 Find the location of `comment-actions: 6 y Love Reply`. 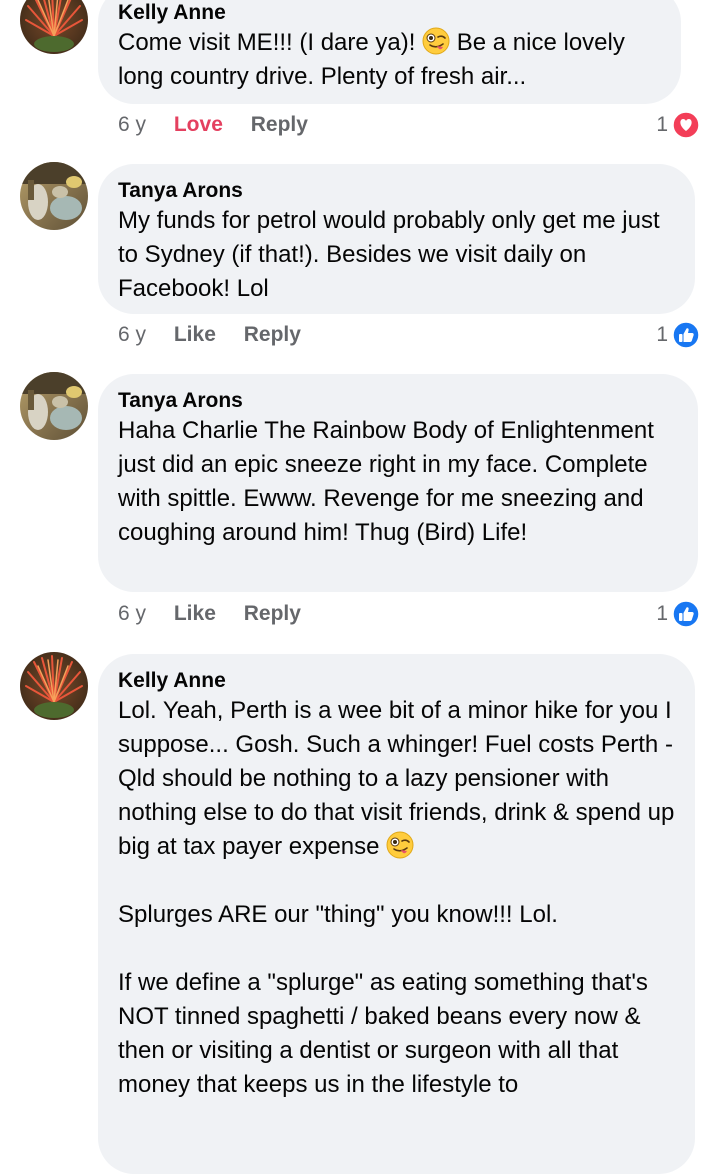

comment-actions: 6 y Love Reply is located at coordinates (224, 125).